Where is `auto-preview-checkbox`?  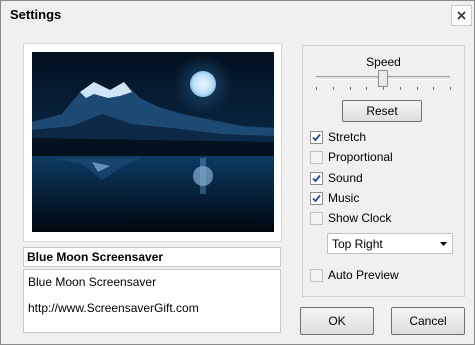
auto-preview-checkbox is located at coordinates (316, 275).